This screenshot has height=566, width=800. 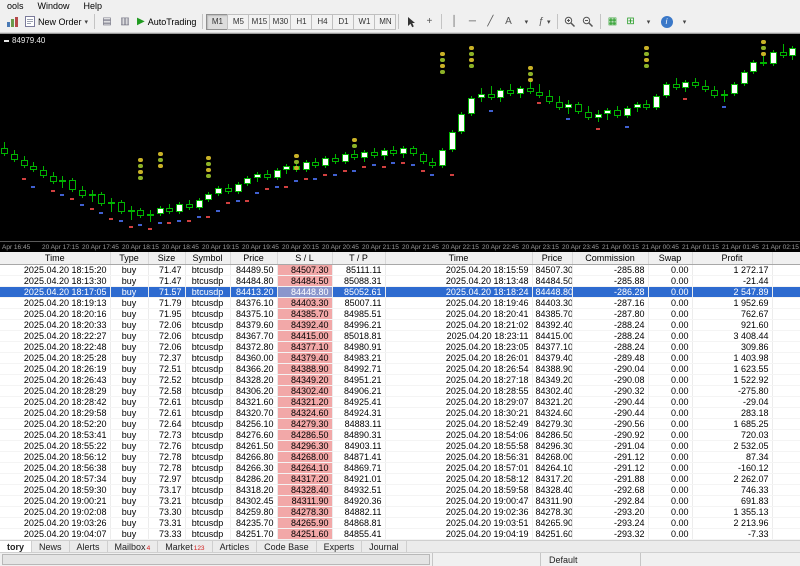 I want to click on column-header-filler, so click(x=786, y=258).